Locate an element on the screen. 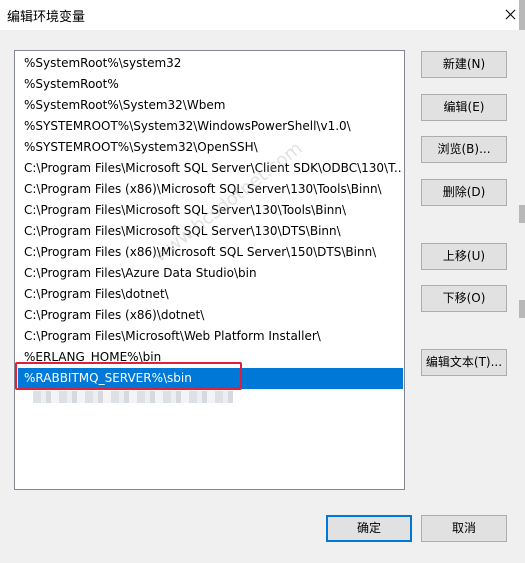 The width and height of the screenshot is (525, 563). path-list-item: C:\Program Files (x86)\dotnet\ is located at coordinates (210, 315).